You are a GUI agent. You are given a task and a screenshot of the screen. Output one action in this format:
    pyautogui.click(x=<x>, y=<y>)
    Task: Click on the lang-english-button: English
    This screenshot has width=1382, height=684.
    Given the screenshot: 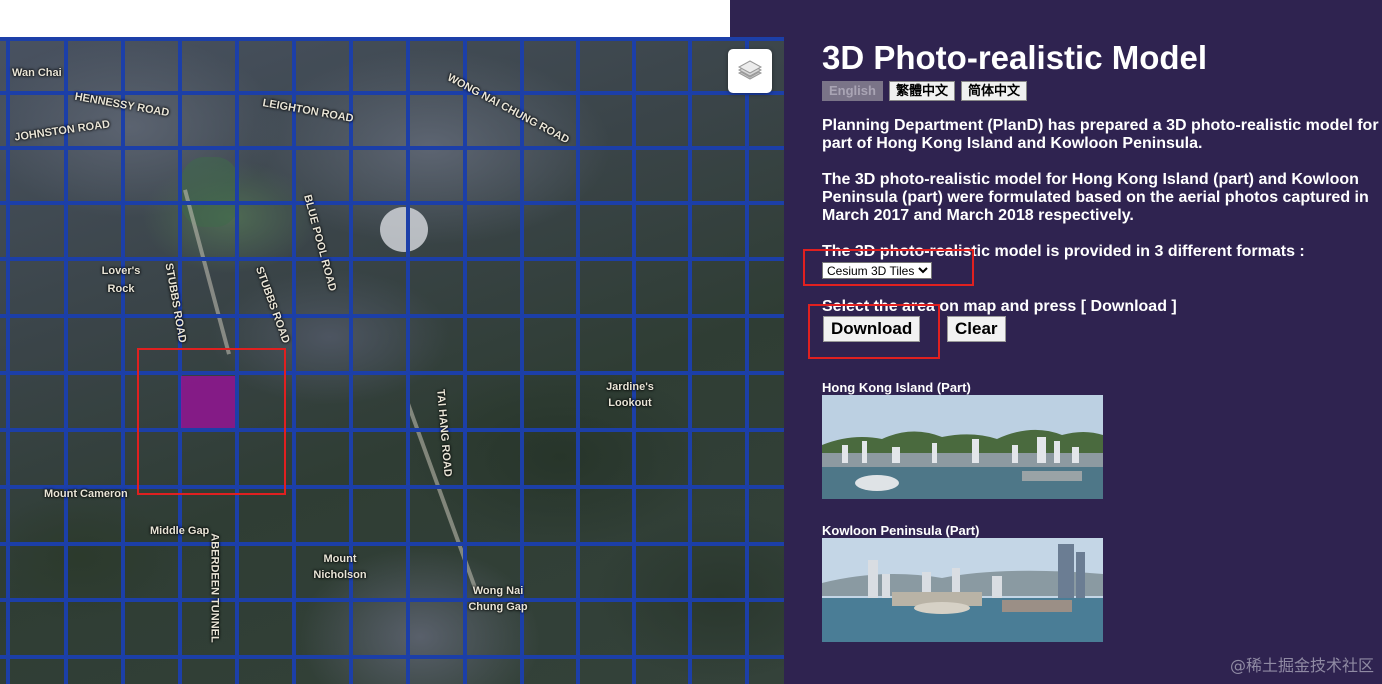 What is the action you would take?
    pyautogui.click(x=852, y=91)
    